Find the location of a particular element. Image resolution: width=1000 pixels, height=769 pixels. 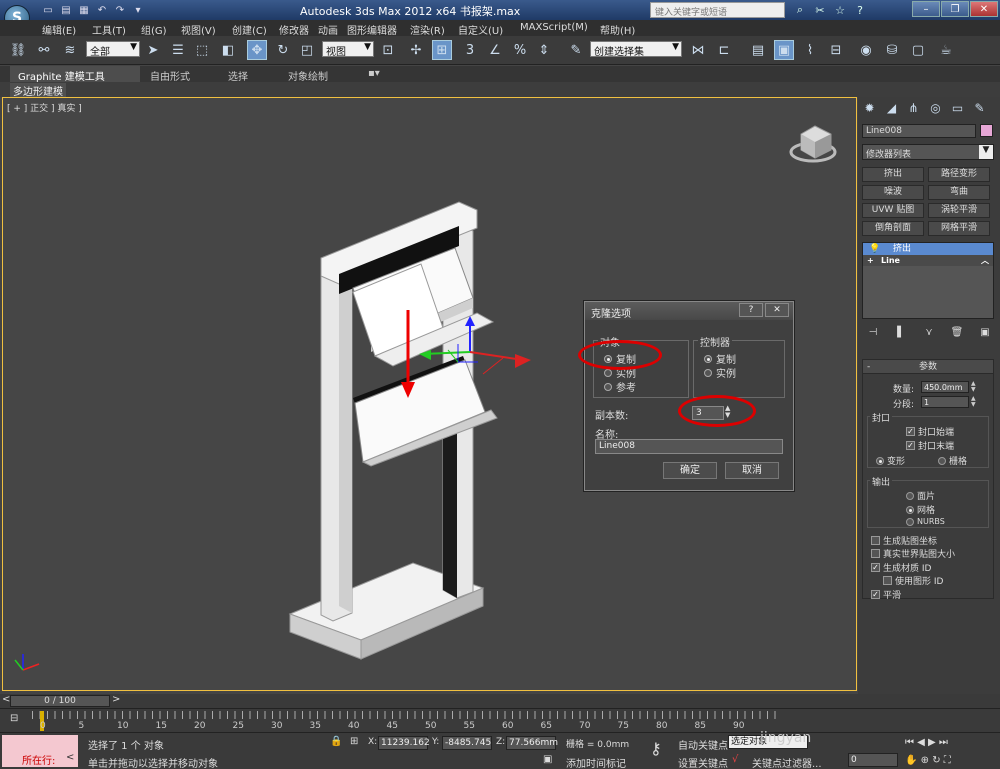

patch-radio: 面片 is located at coordinates (920, 495).